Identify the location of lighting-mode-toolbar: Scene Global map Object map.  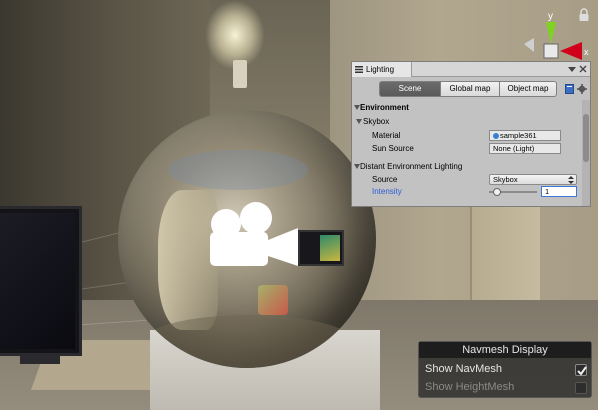
(471, 89).